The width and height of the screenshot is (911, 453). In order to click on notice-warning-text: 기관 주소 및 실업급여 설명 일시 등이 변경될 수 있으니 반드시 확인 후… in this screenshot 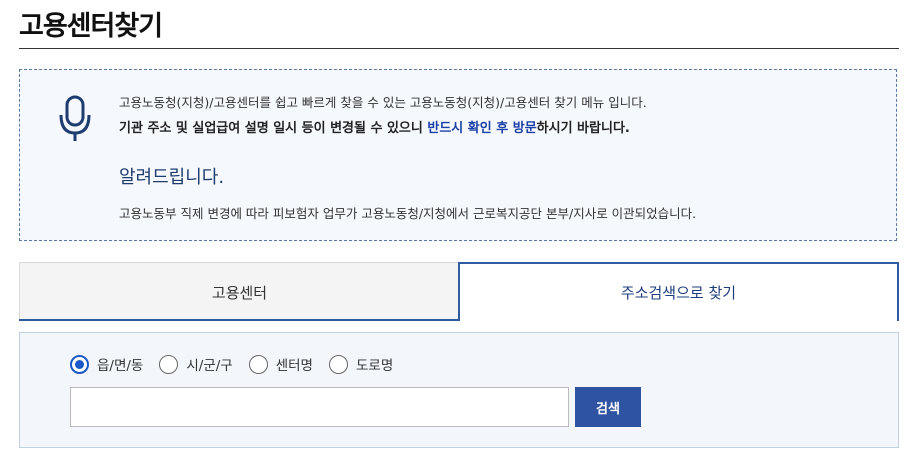, I will do `click(374, 128)`.